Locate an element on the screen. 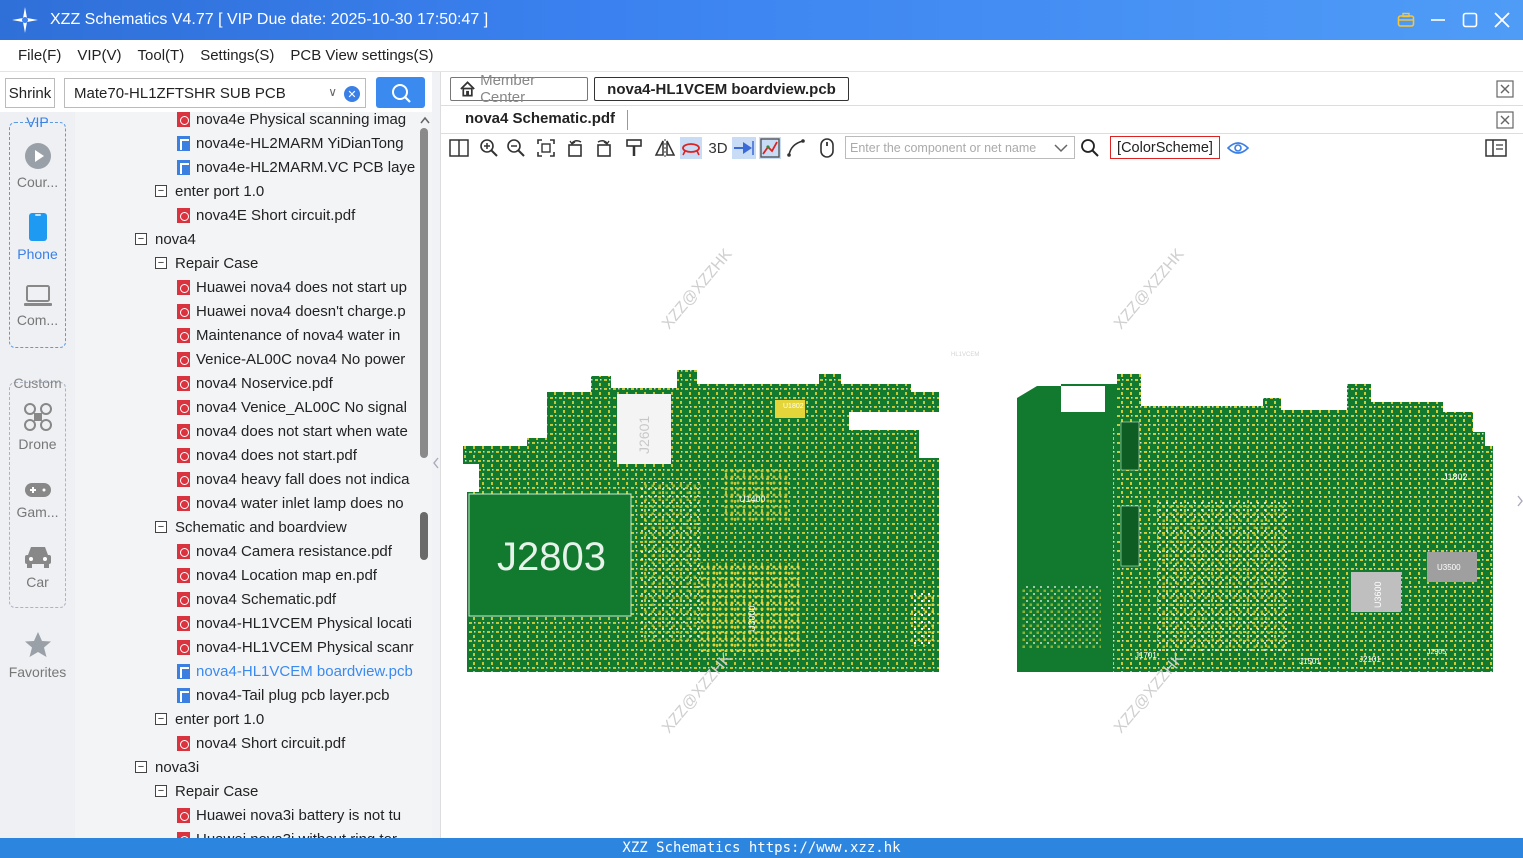 The image size is (1523, 858). tab-schematic-pdf: nova4 Schematic.pdf is located at coordinates (540, 118).